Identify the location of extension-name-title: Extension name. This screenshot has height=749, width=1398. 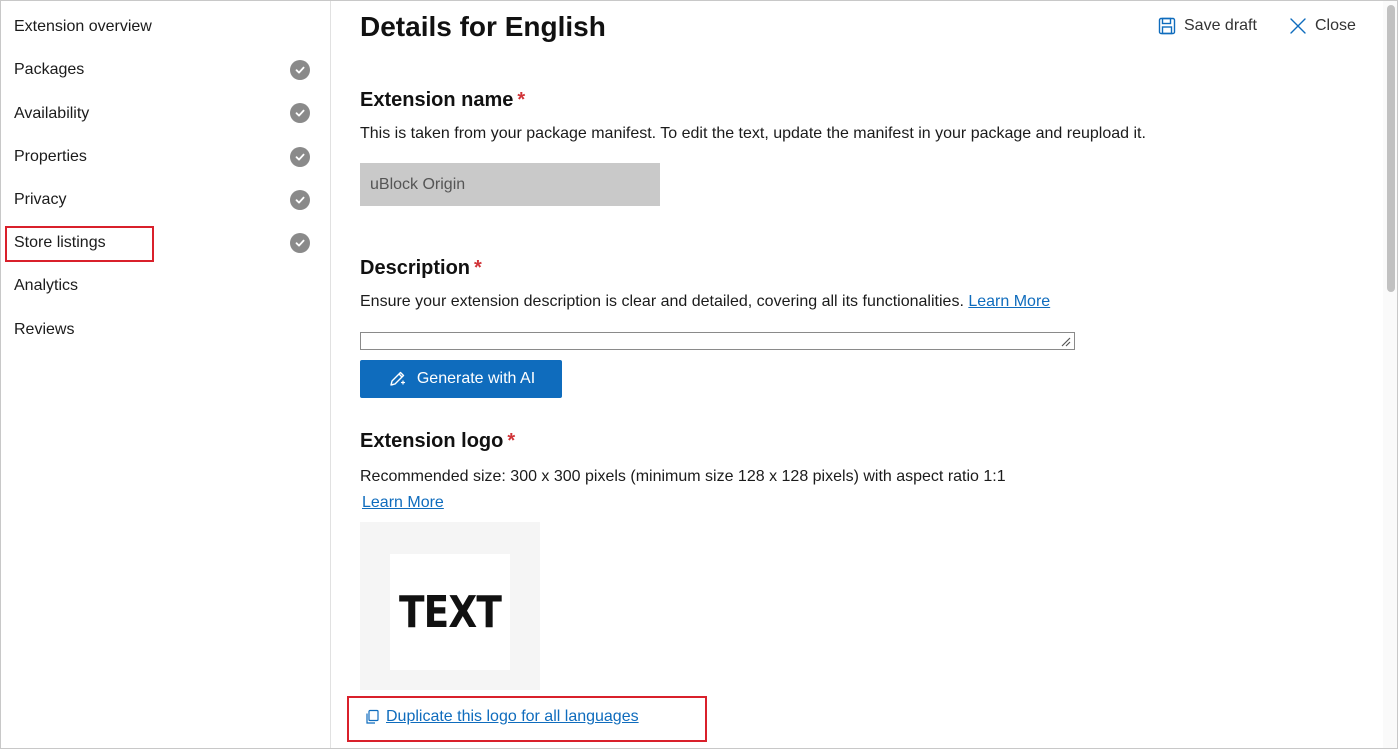
(437, 100).